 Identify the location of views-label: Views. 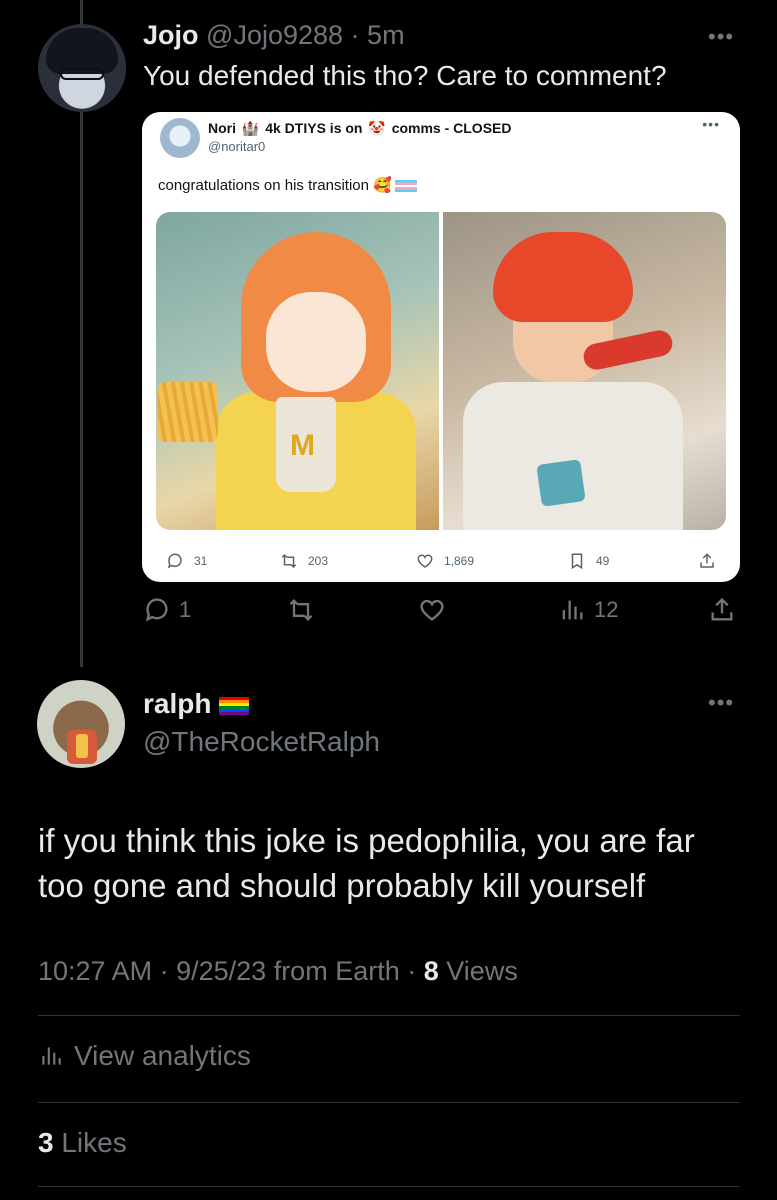
(482, 971).